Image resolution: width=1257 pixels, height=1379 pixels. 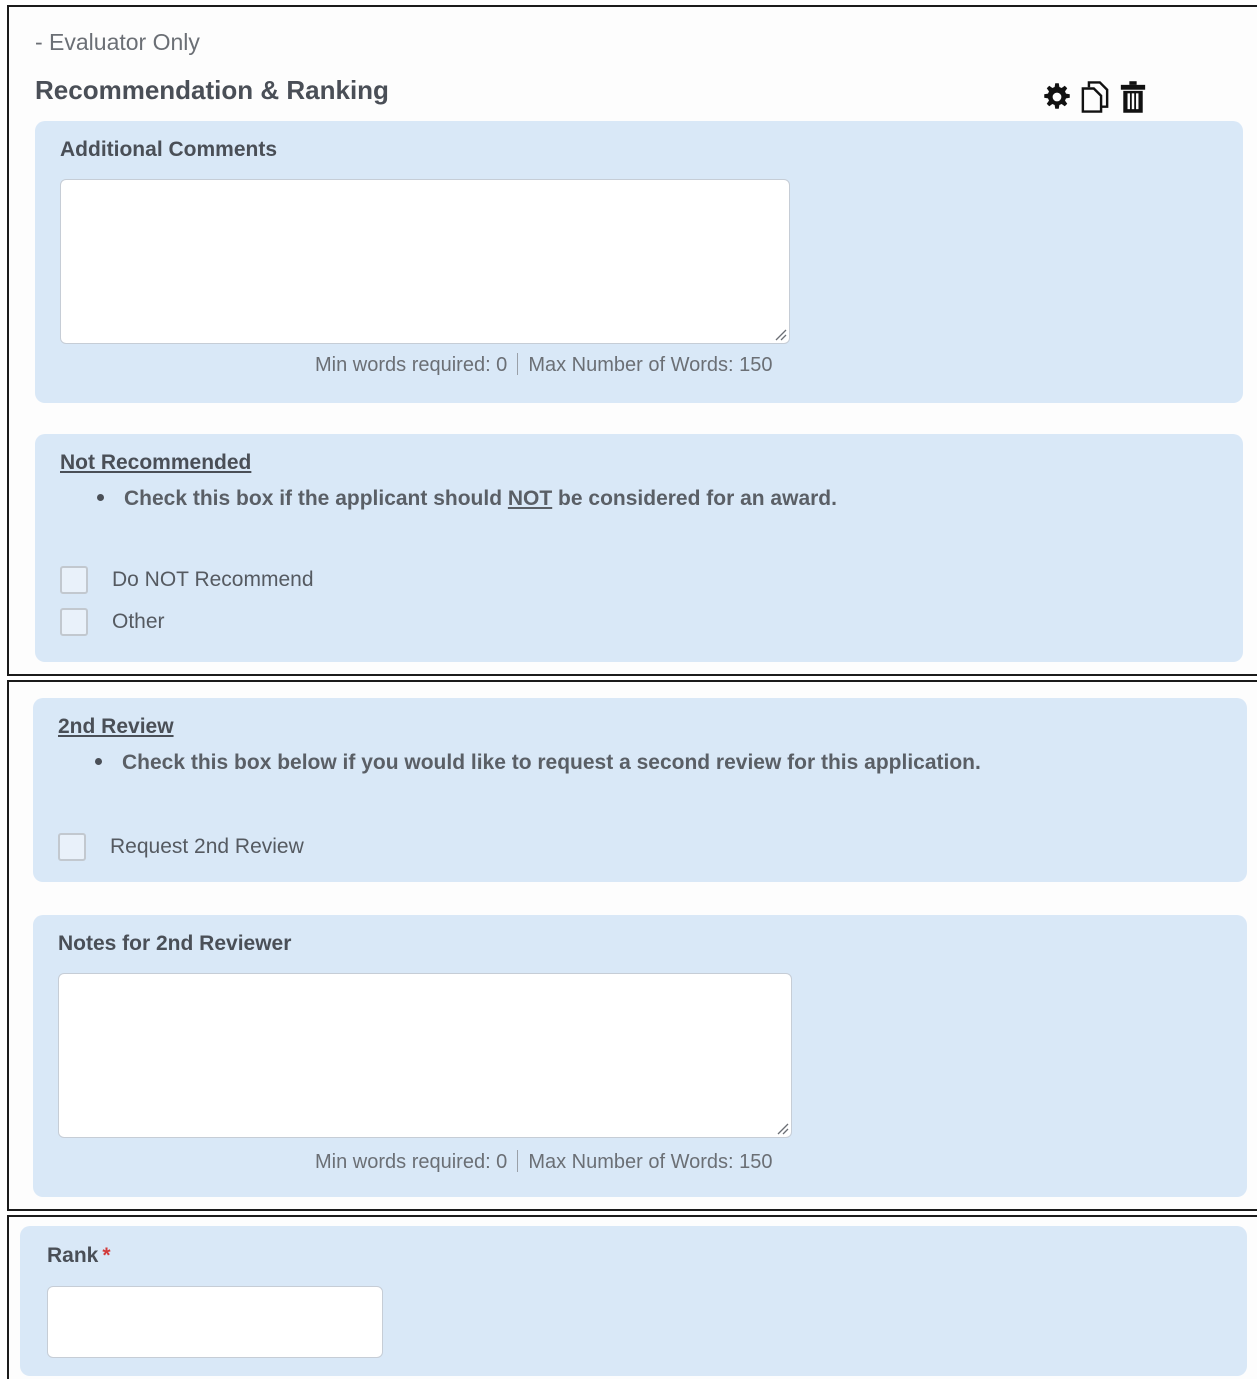 I want to click on do-not-recommend-label: Do NOT Recommend, so click(x=213, y=579).